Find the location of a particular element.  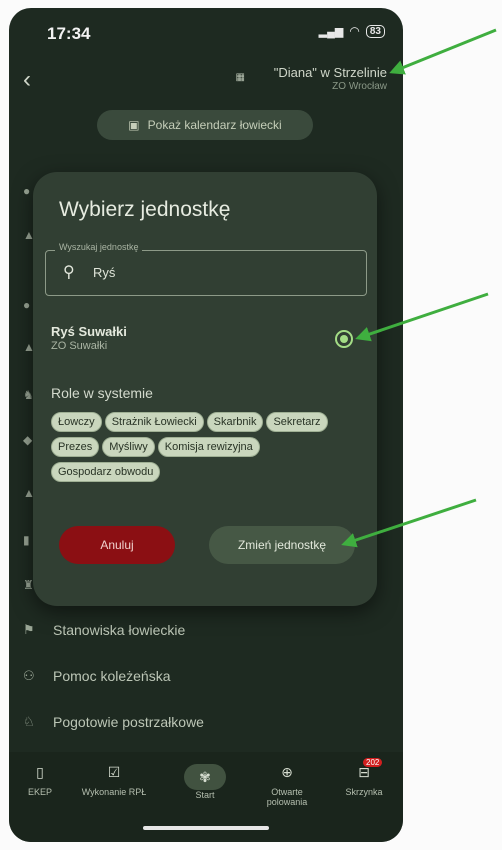

arrow-to-radio is located at coordinates (422, 317).